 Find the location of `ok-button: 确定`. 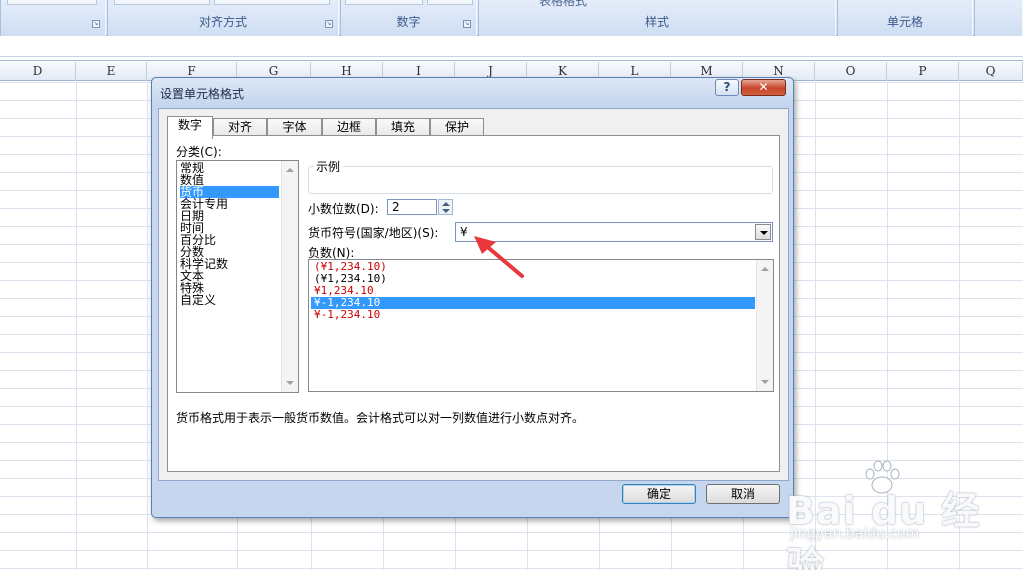

ok-button: 确定 is located at coordinates (659, 494).